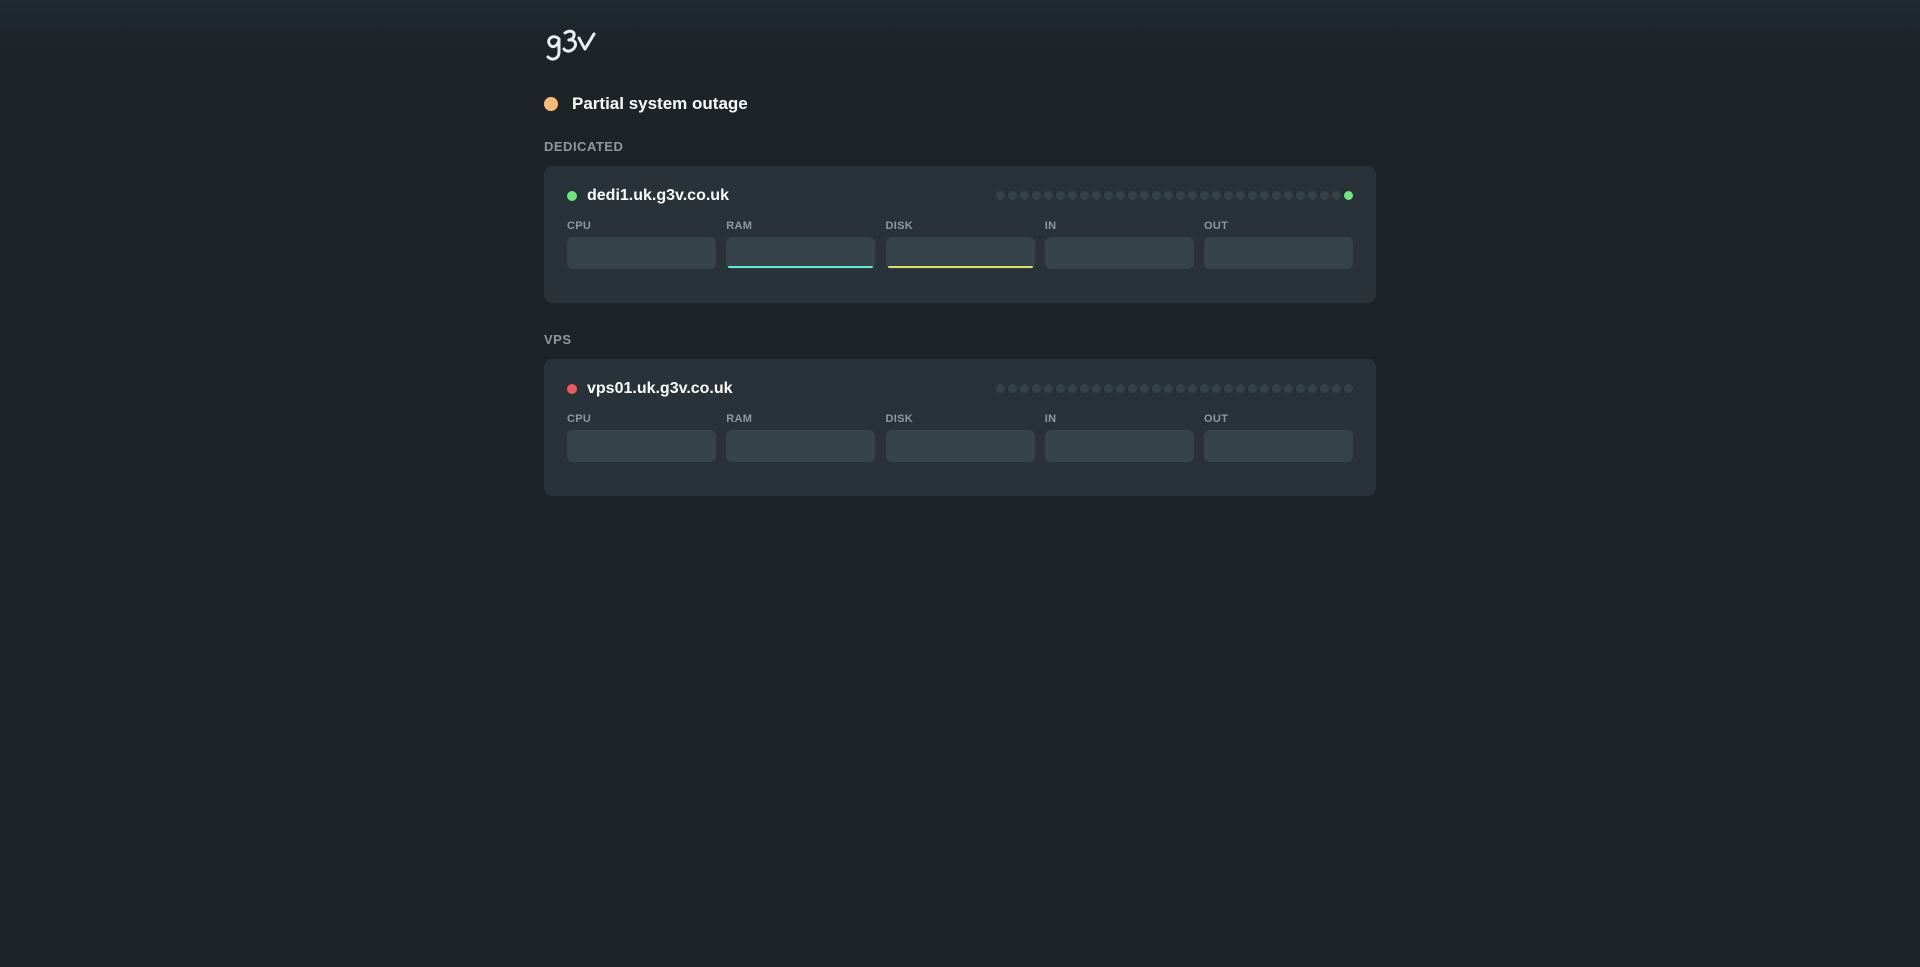  I want to click on uptime-history, so click(1174, 195).